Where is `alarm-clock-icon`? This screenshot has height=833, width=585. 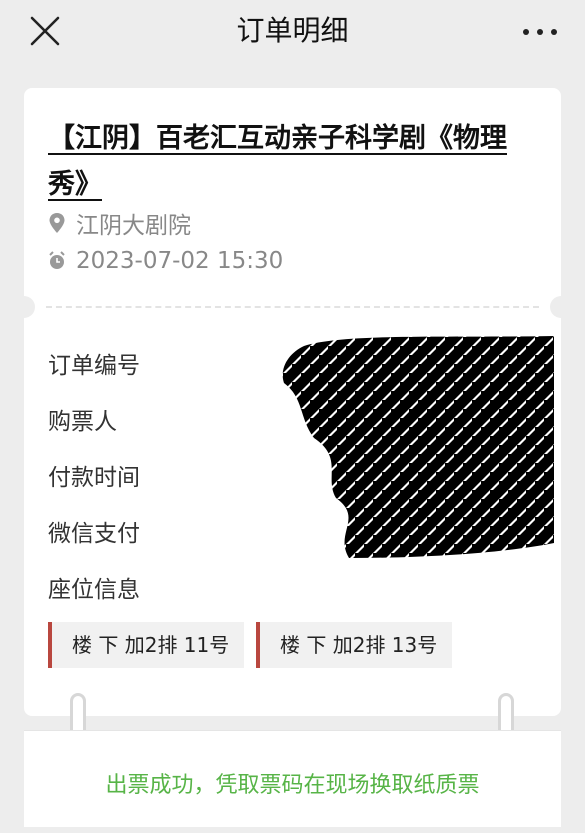 alarm-clock-icon is located at coordinates (57, 261).